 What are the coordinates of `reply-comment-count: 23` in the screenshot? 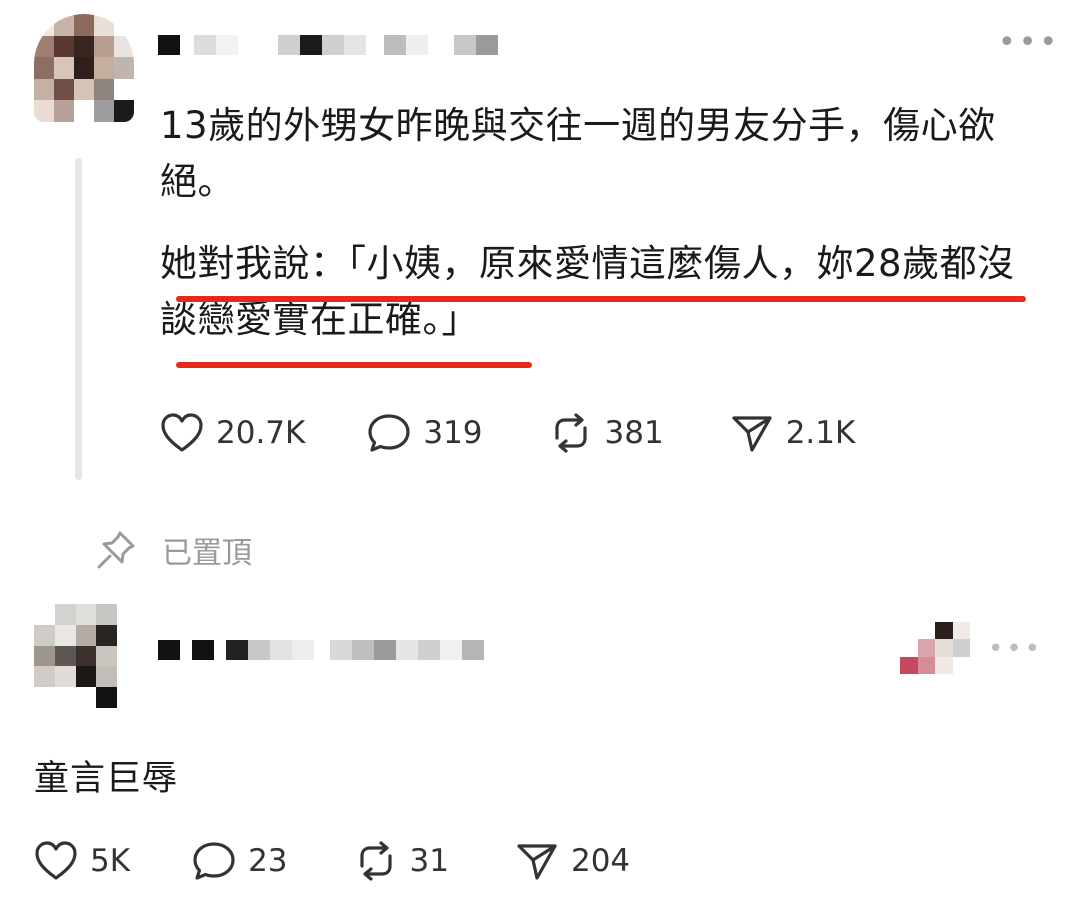 It's located at (268, 861).